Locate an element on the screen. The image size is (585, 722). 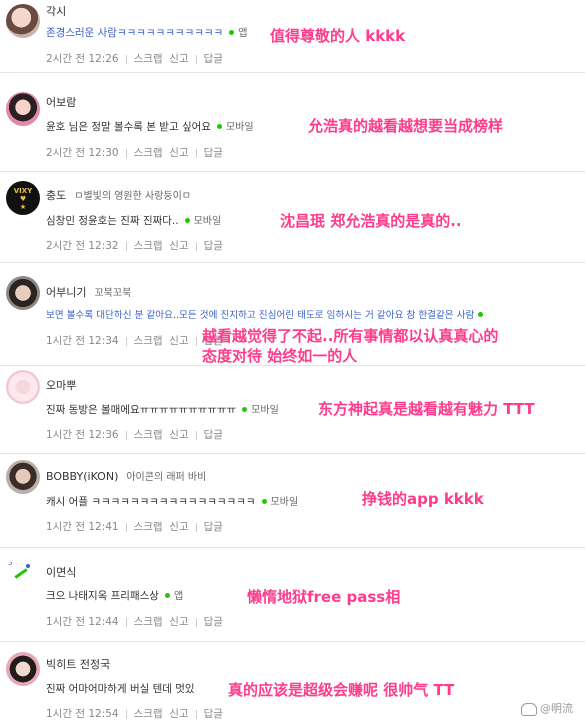
translation-annotation-line2: 态度对待 始终如一的人 is located at coordinates (280, 356).